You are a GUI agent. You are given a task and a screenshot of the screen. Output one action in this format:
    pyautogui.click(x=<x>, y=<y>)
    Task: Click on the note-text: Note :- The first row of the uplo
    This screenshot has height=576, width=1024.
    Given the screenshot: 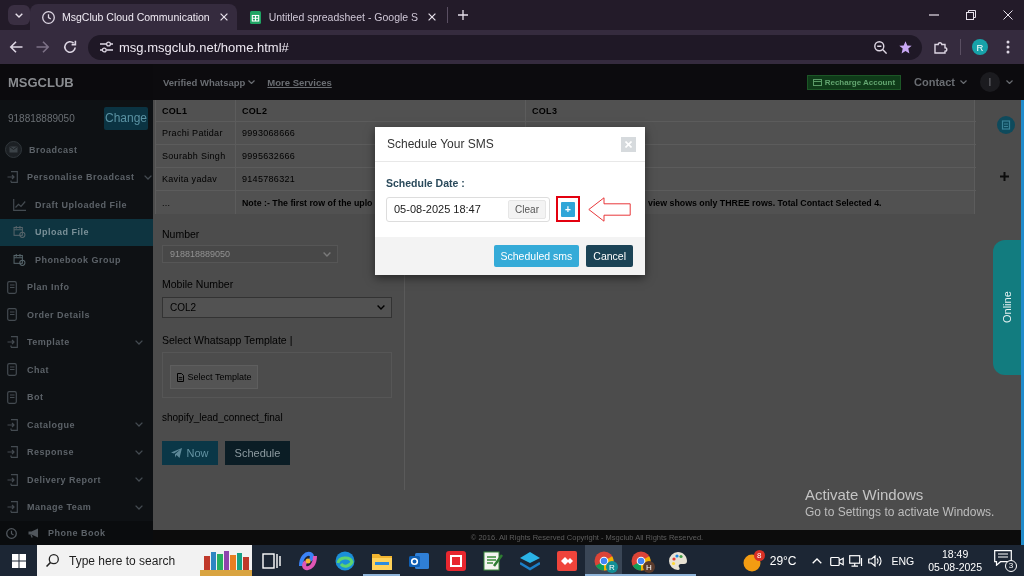 What is the action you would take?
    pyautogui.click(x=307, y=202)
    